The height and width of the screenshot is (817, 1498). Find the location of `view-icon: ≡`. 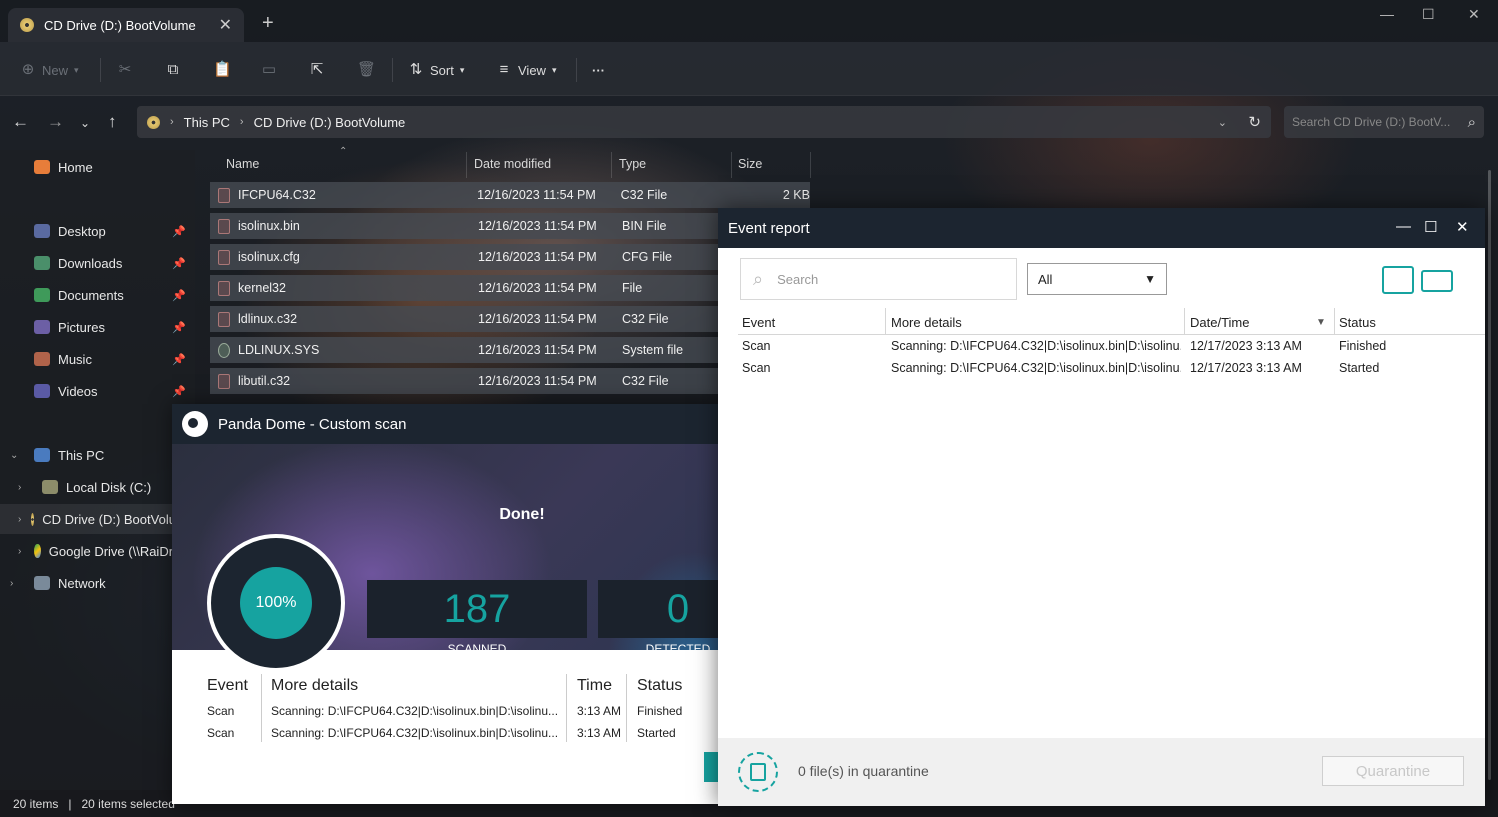

view-icon: ≡ is located at coordinates (504, 69).